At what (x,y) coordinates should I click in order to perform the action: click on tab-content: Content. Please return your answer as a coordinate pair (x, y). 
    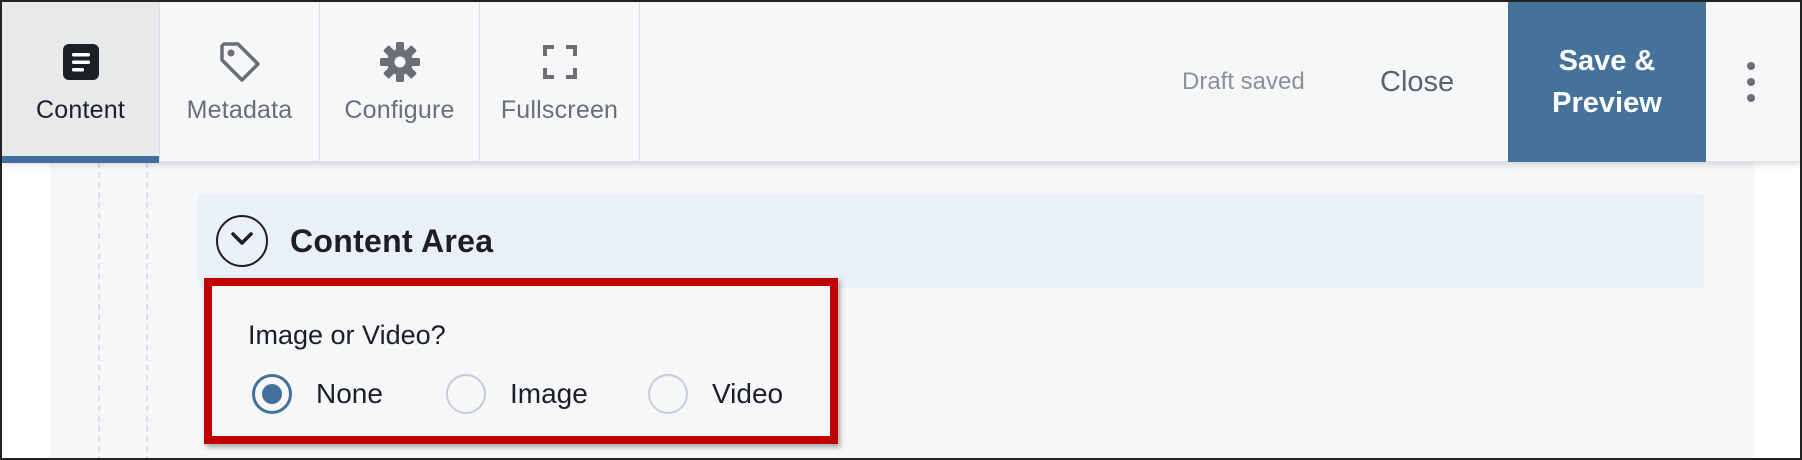
    Looking at the image, I should click on (81, 82).